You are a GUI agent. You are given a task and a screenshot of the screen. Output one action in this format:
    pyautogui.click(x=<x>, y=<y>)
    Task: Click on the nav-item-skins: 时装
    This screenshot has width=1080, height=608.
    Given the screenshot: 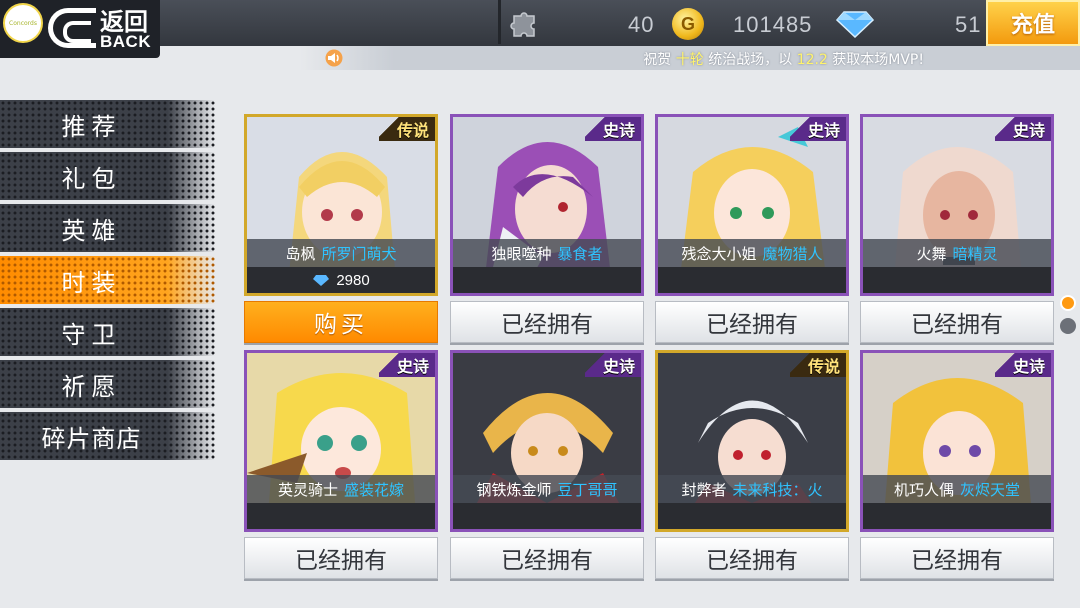 What is the action you would take?
    pyautogui.click(x=107, y=280)
    